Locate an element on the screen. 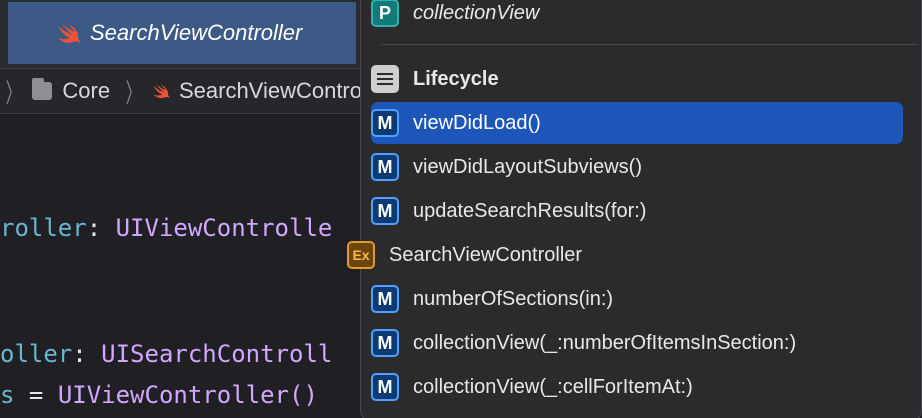 The width and height of the screenshot is (922, 418). menu-item-label: collectionView(_:cellForItemAt:) is located at coordinates (553, 386).